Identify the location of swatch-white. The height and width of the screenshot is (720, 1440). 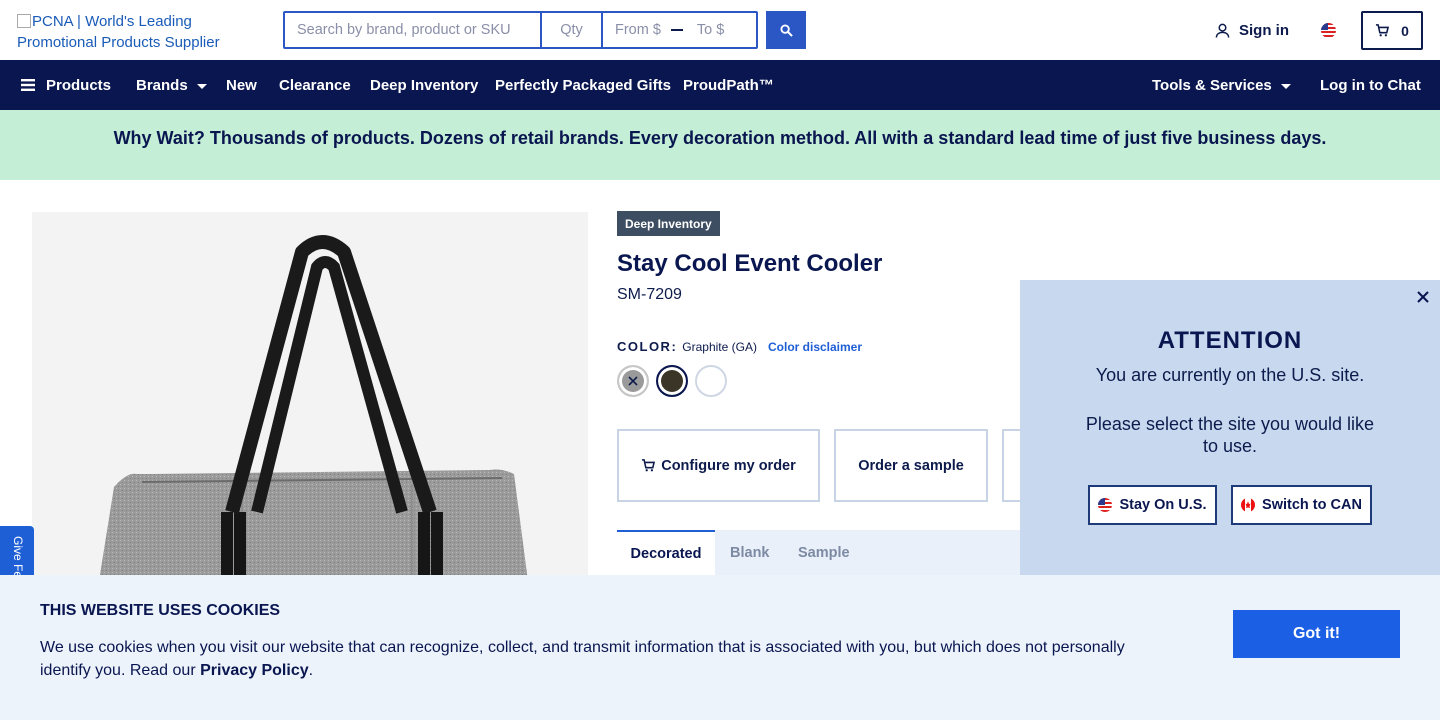
(711, 381).